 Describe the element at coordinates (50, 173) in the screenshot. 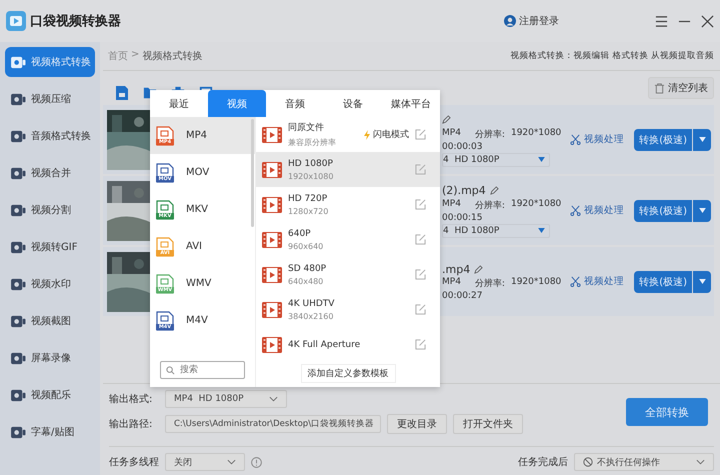

I see `sidebar-item: 视频合并` at that location.